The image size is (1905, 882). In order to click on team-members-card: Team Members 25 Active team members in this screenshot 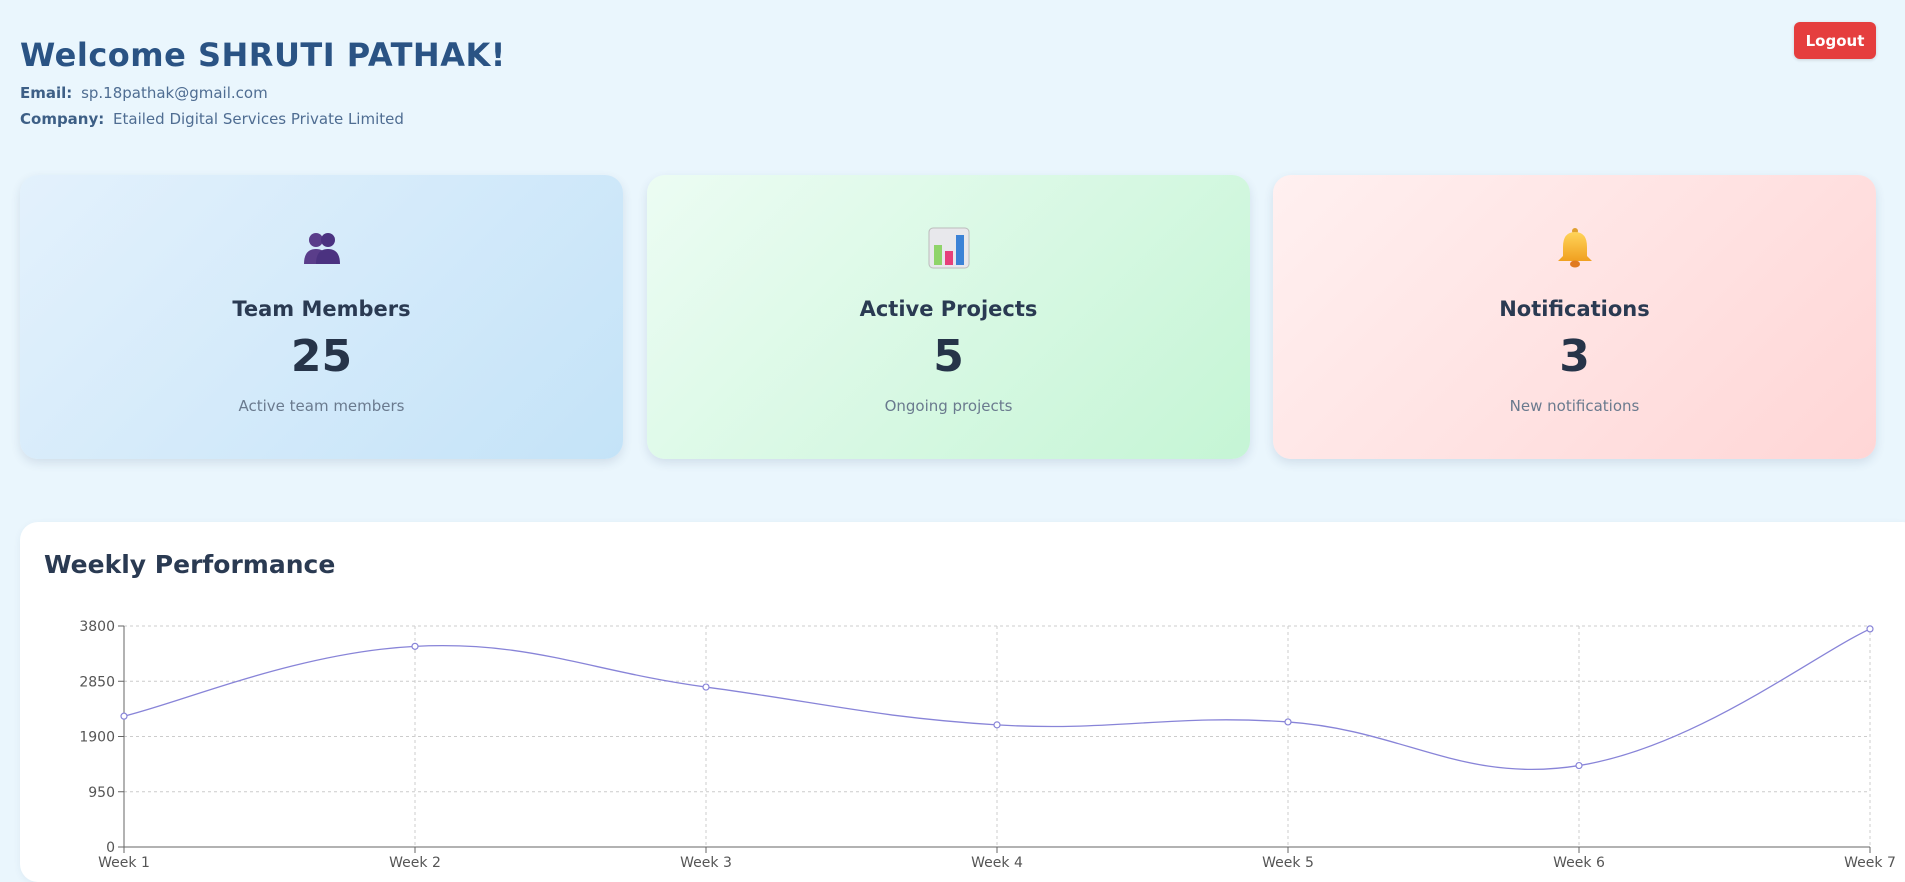, I will do `click(321, 317)`.